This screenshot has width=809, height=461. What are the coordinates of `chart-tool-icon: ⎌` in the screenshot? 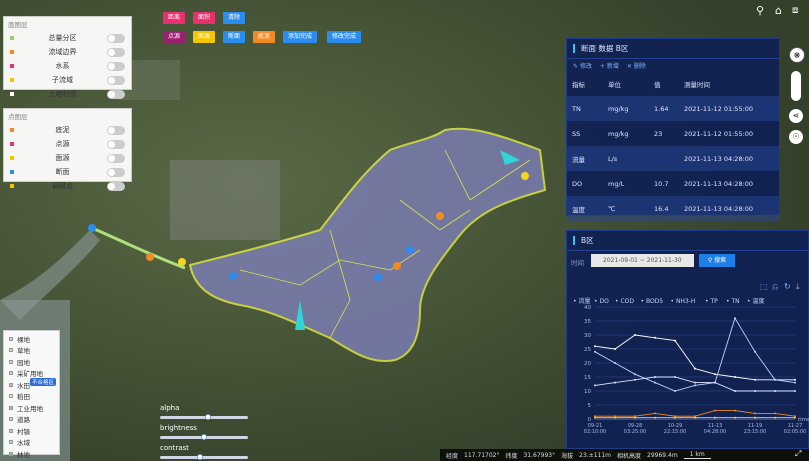 It's located at (775, 286).